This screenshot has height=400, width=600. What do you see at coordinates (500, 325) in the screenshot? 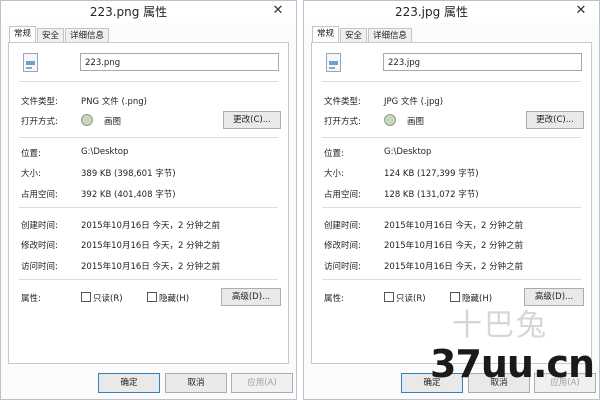
I see `watermark-logo-text: 十巴兔` at bounding box center [500, 325].